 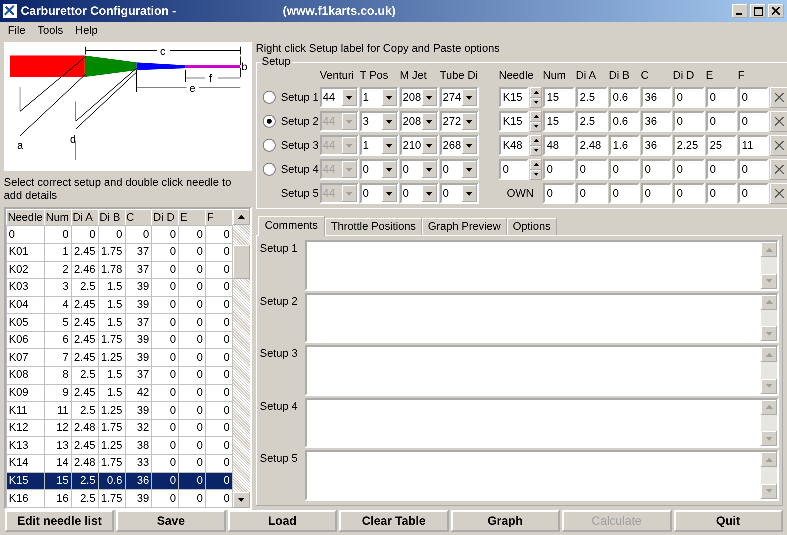 What do you see at coordinates (740, 11) in the screenshot?
I see `minimize-button` at bounding box center [740, 11].